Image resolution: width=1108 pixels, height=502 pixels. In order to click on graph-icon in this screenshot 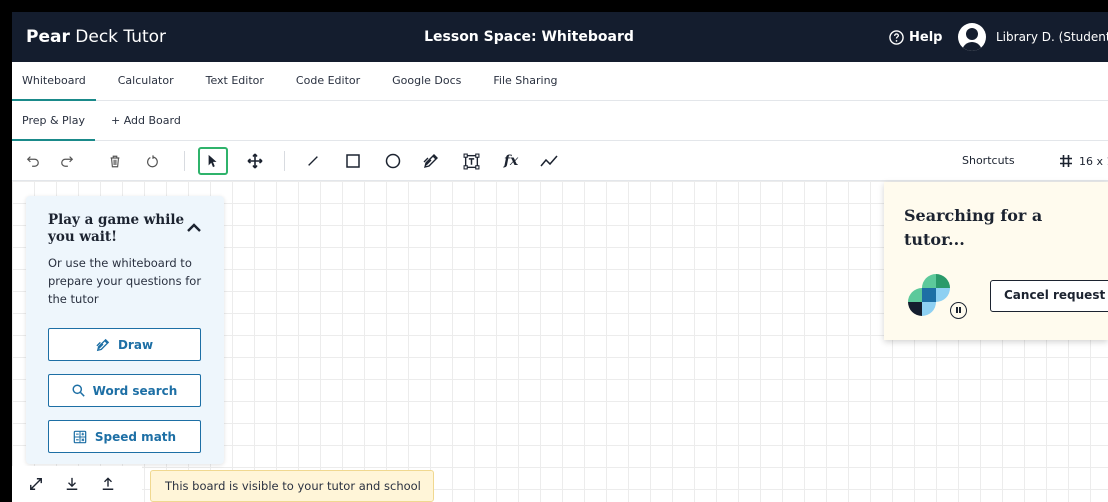, I will do `click(549, 161)`.